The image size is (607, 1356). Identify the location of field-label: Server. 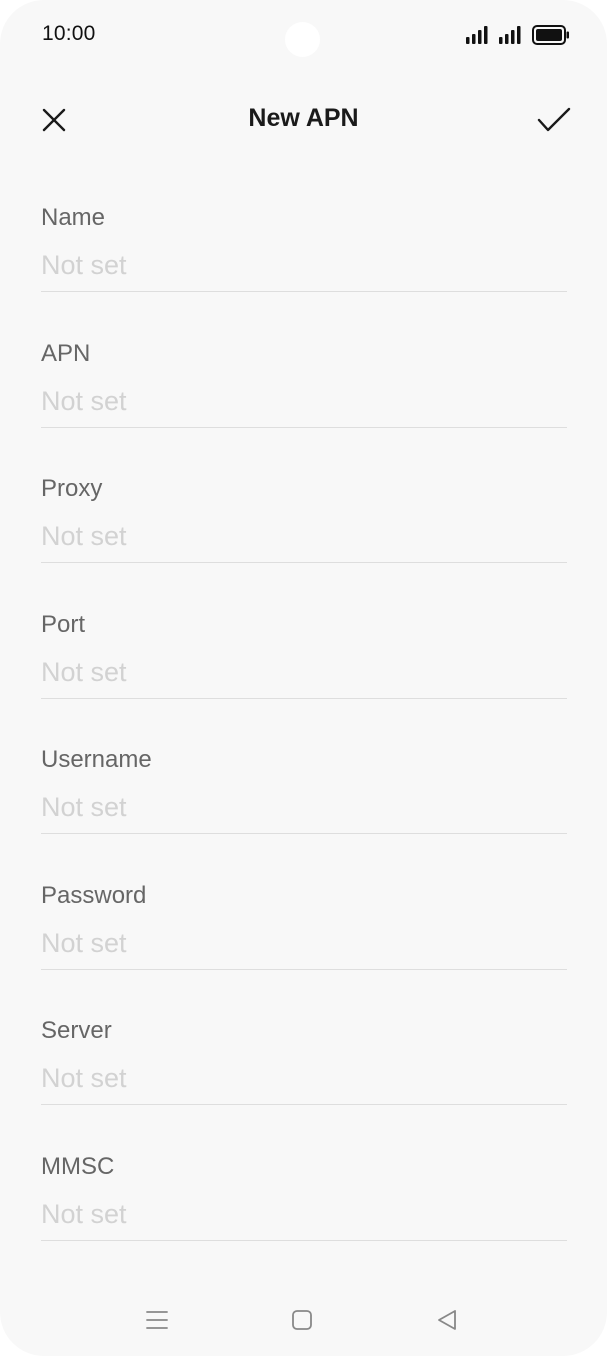
(76, 1030).